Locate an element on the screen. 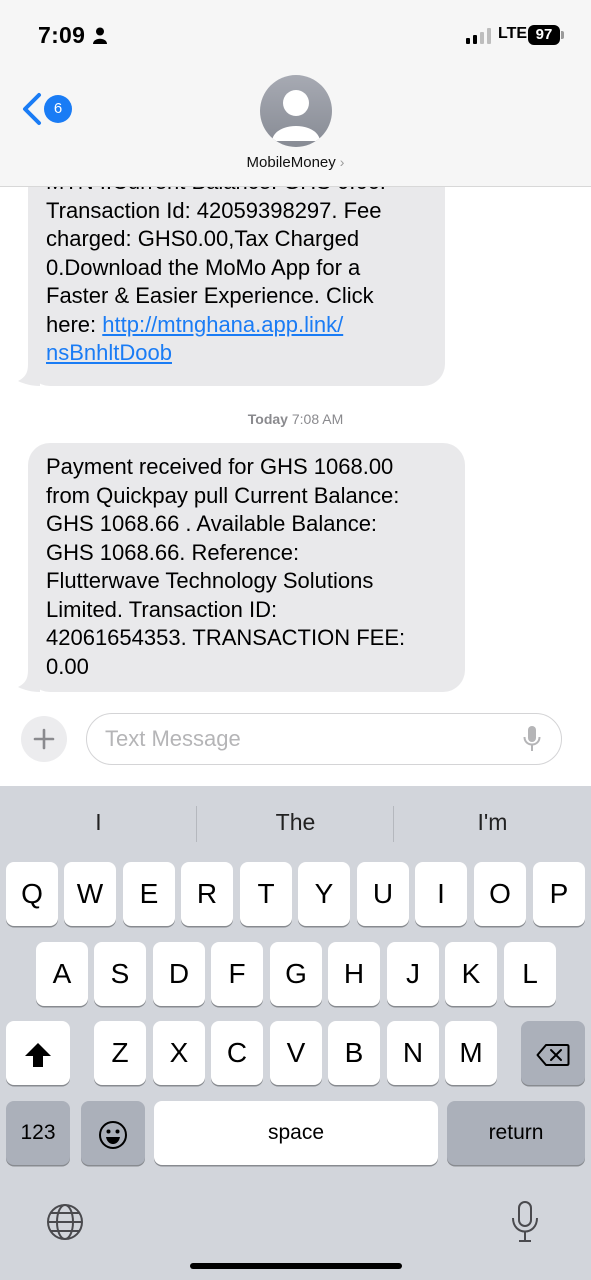  key-t: T is located at coordinates (266, 894).